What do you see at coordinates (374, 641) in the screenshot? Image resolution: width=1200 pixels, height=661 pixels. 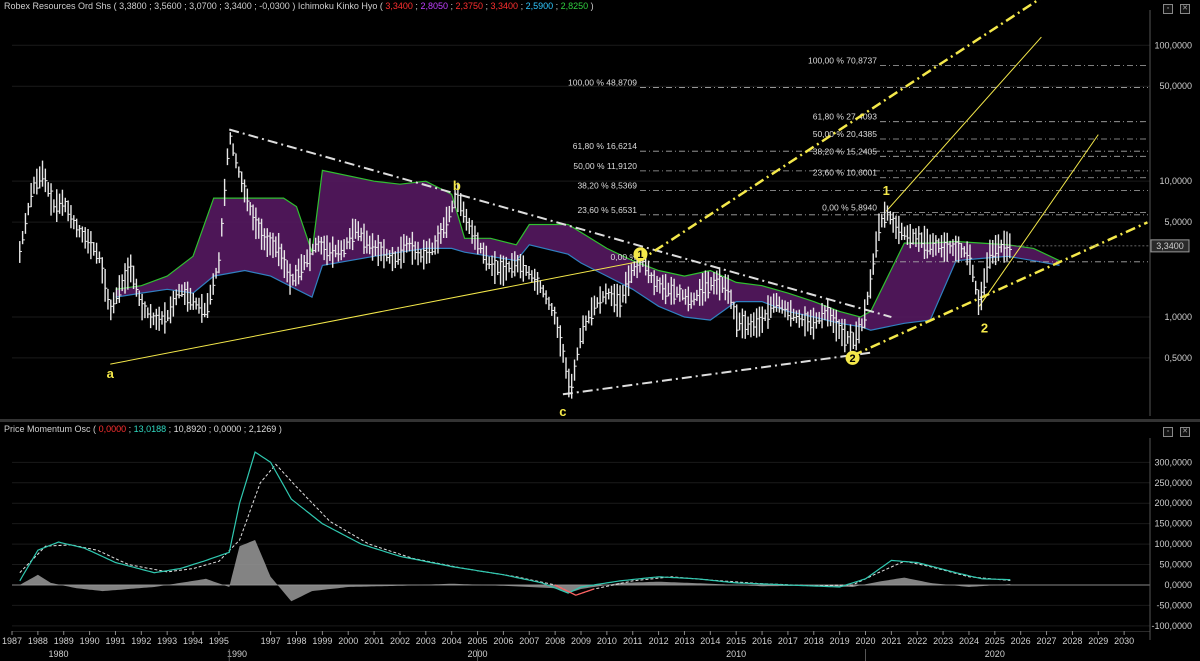 I see `time-tick-label: 2001` at bounding box center [374, 641].